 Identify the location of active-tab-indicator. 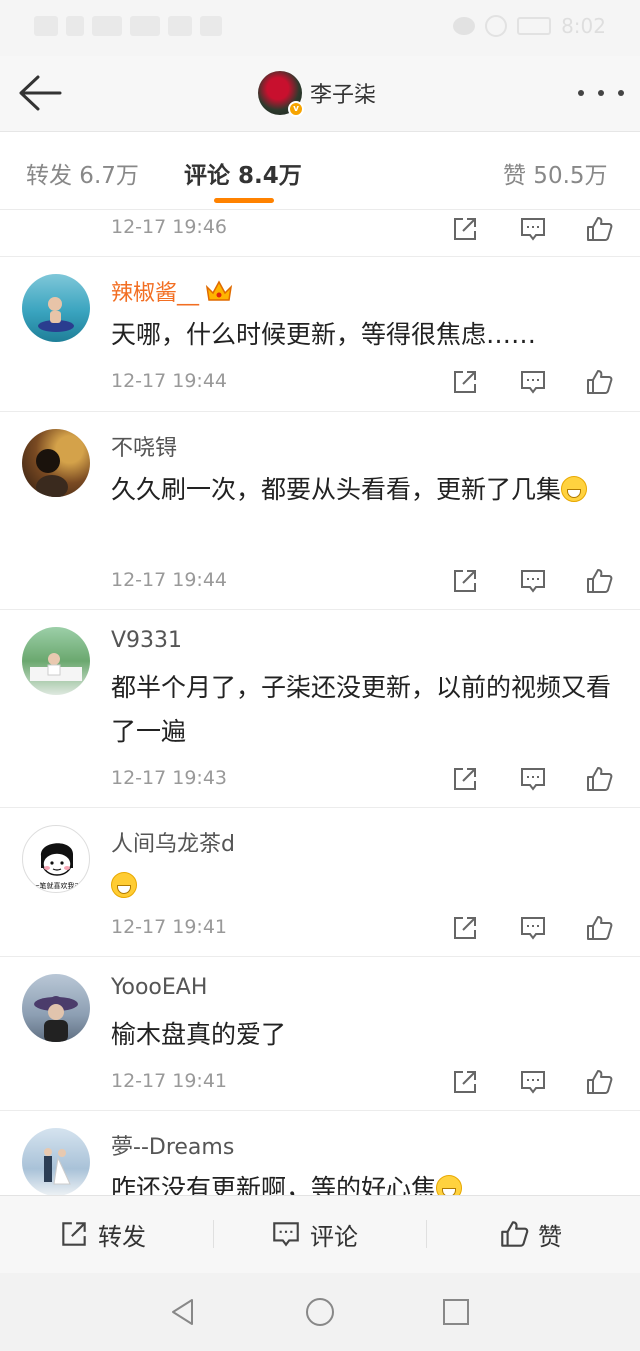
(244, 200).